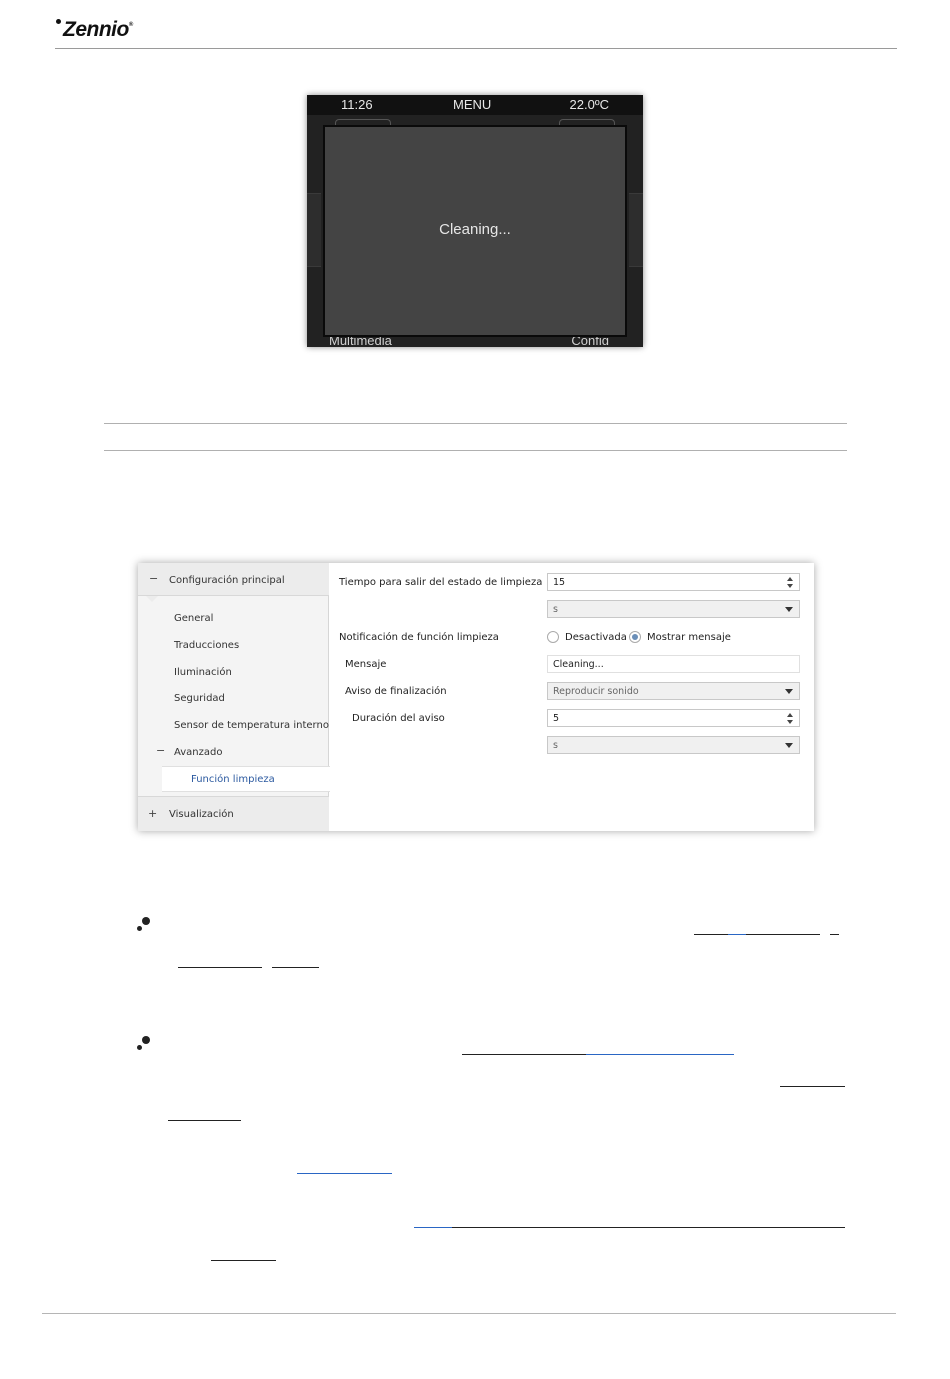 The width and height of the screenshot is (950, 1379). Describe the element at coordinates (193, 618) in the screenshot. I see `tree-item-general: General` at that location.